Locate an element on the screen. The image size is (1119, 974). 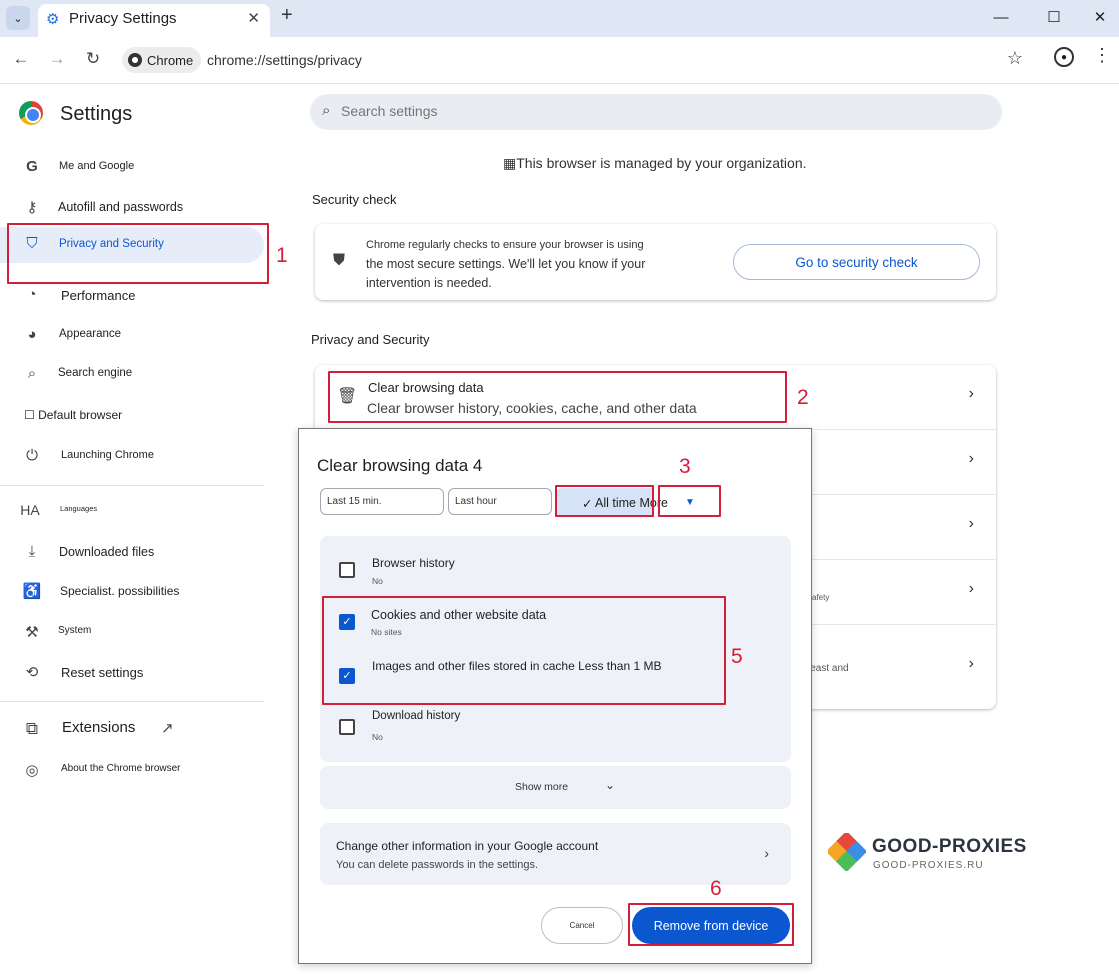
sidebar-item-autofill: ⚷ Autofill and passwords is located at coordinates (132, 208).